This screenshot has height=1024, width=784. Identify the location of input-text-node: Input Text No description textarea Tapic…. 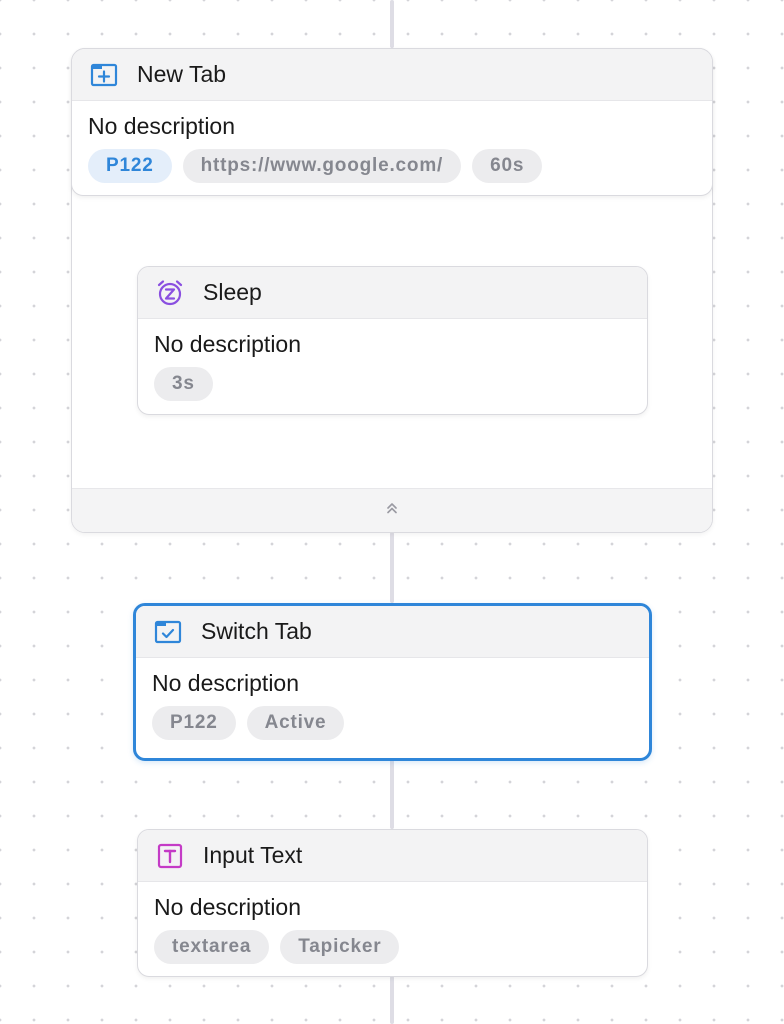
(392, 903).